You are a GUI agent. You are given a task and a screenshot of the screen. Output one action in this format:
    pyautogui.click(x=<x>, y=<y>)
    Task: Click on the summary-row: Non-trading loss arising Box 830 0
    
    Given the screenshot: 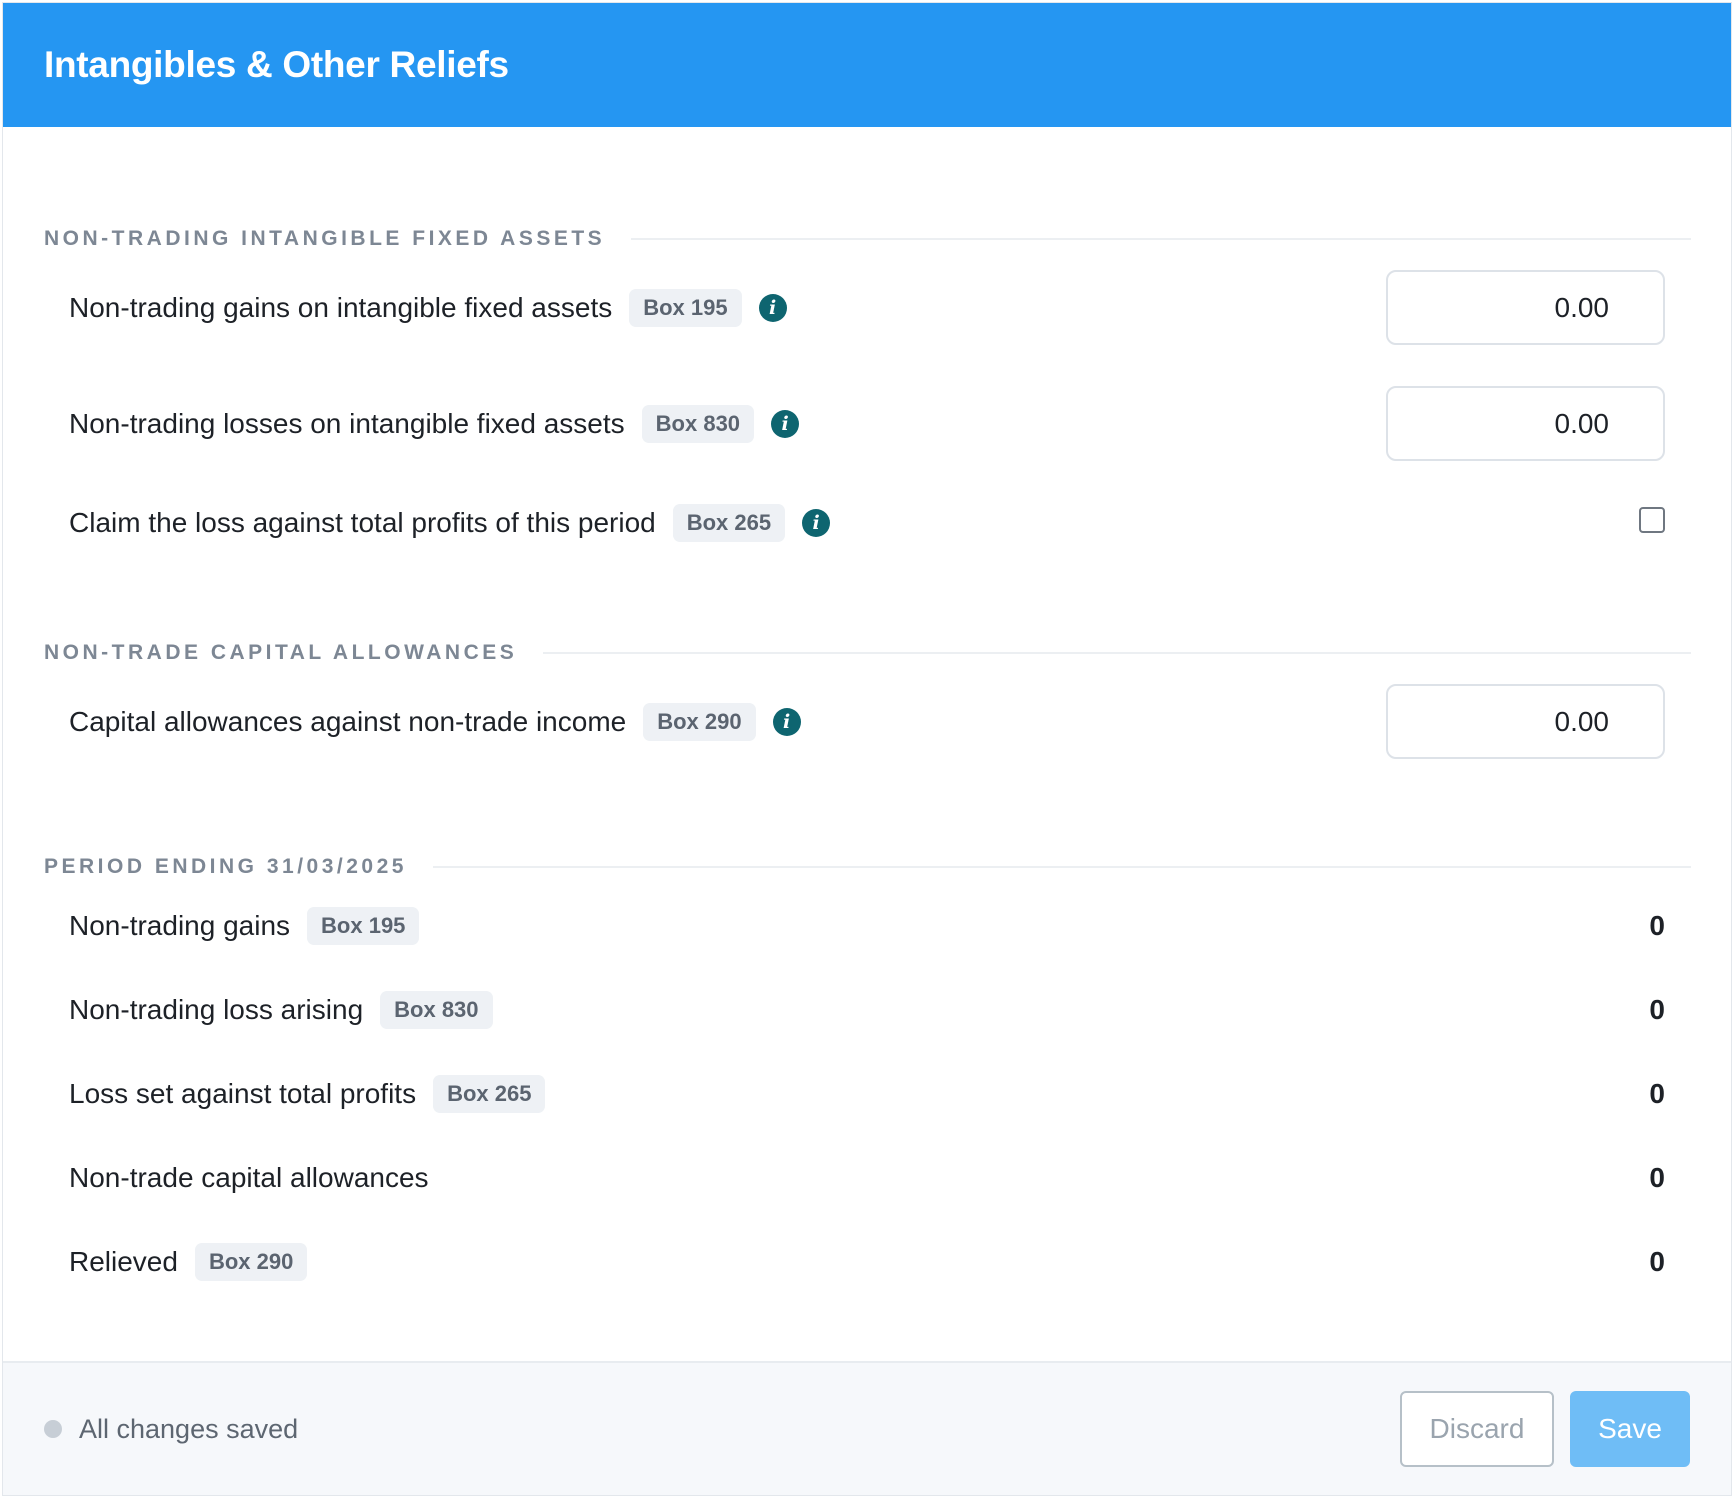 What is the action you would take?
    pyautogui.click(x=867, y=1010)
    